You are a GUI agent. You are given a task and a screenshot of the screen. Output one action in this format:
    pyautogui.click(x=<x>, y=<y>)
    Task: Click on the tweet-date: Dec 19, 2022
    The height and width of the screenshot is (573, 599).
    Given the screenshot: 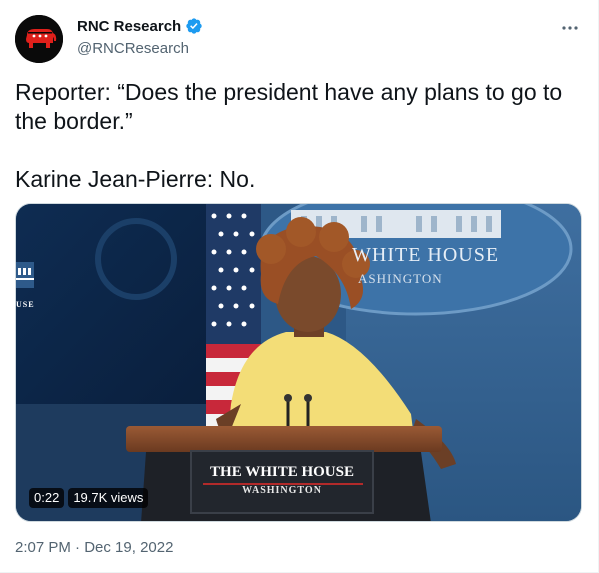 What is the action you would take?
    pyautogui.click(x=128, y=547)
    